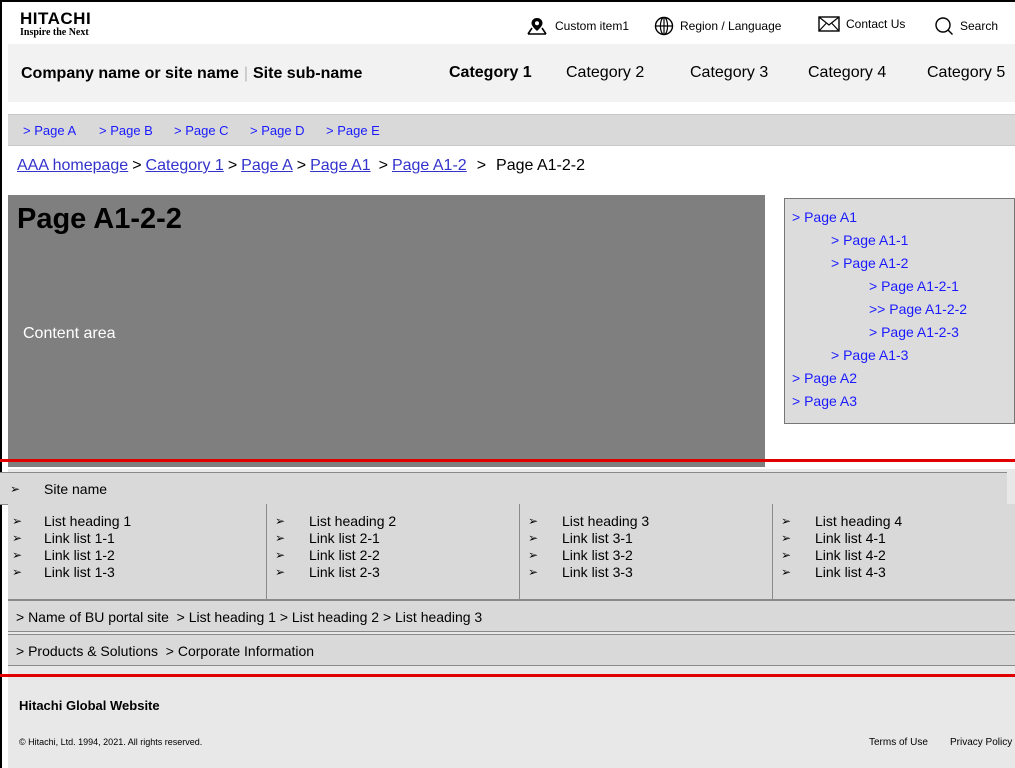 The height and width of the screenshot is (768, 1015). What do you see at coordinates (847, 73) in the screenshot?
I see `nav-category-4: Category 4` at bounding box center [847, 73].